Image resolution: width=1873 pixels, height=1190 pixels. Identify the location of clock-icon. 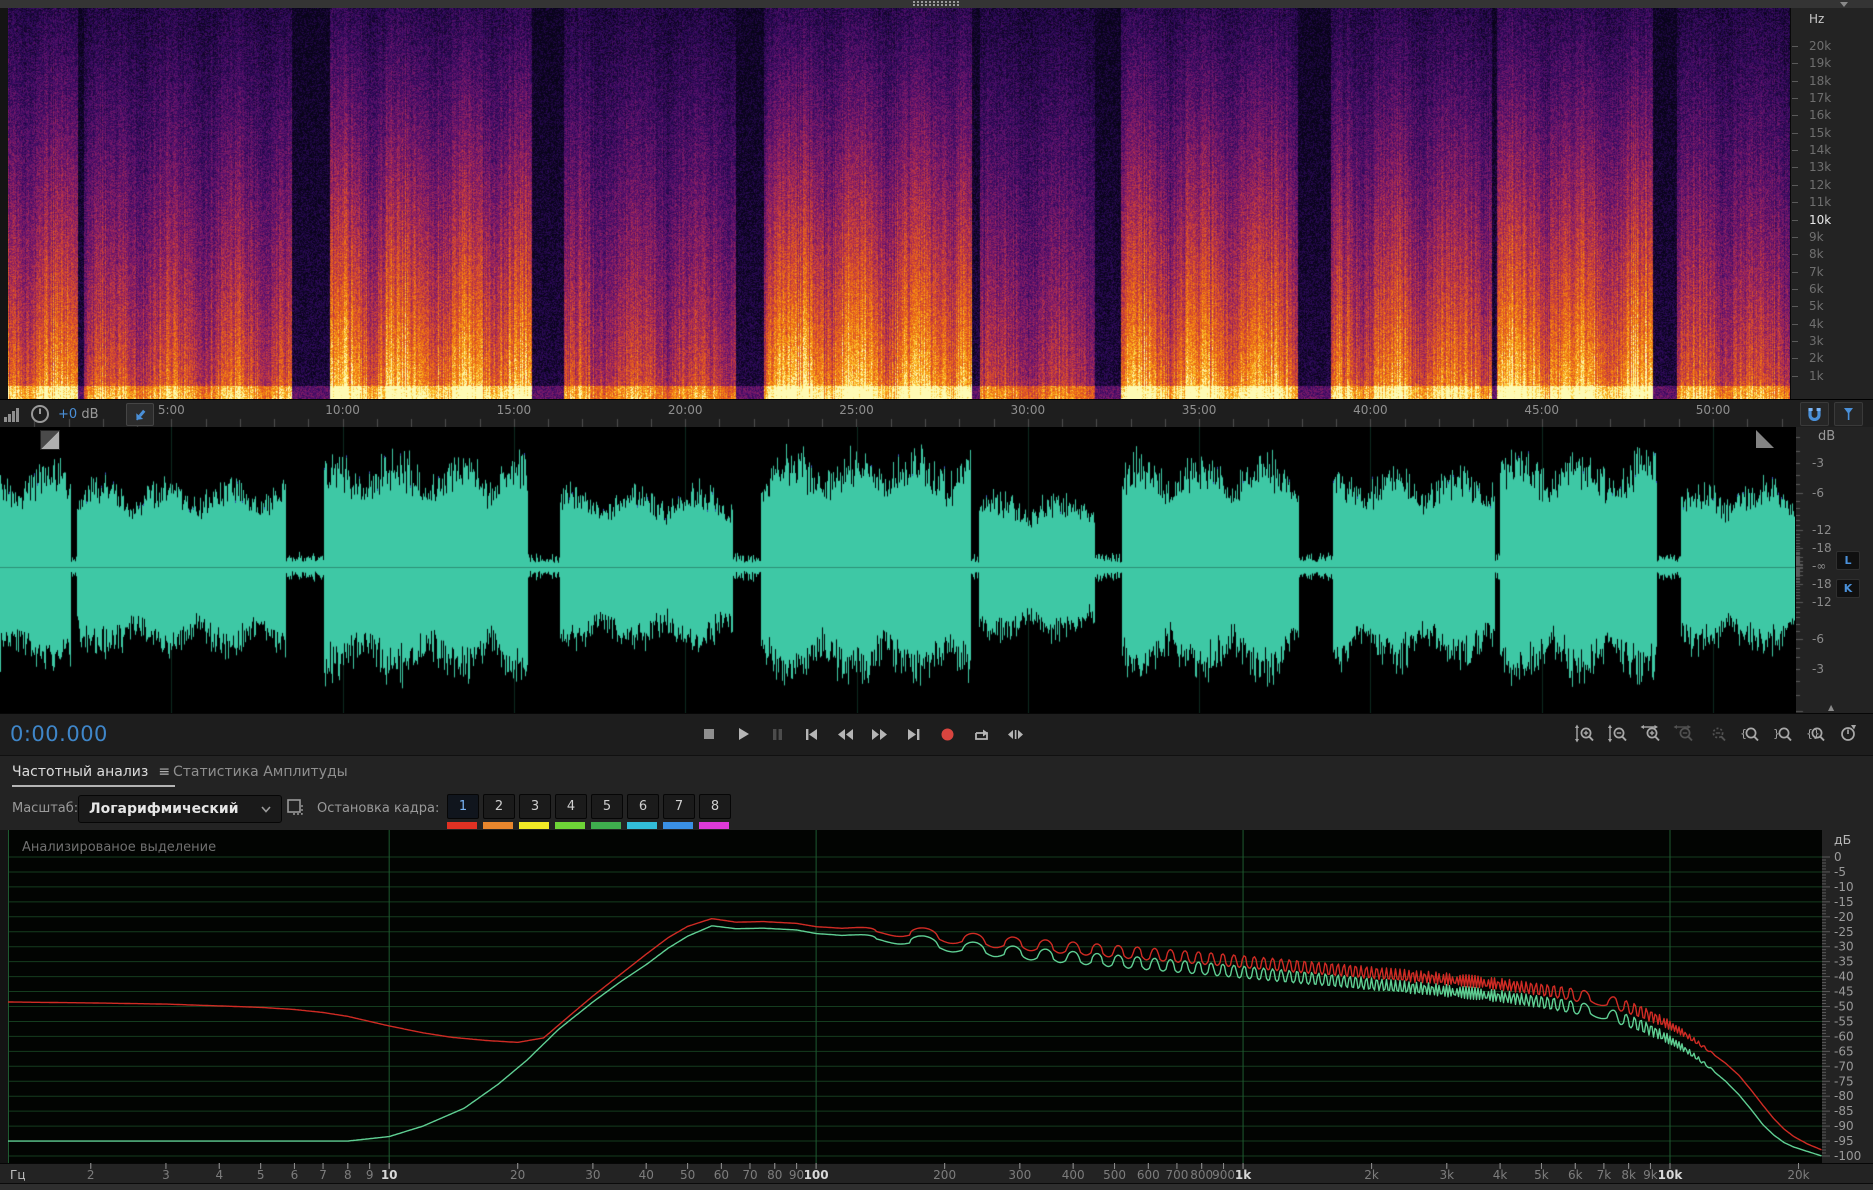
(40, 414).